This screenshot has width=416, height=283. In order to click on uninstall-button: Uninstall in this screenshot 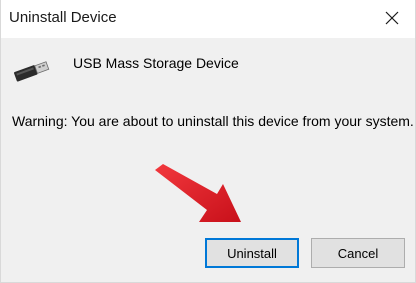, I will do `click(252, 253)`.